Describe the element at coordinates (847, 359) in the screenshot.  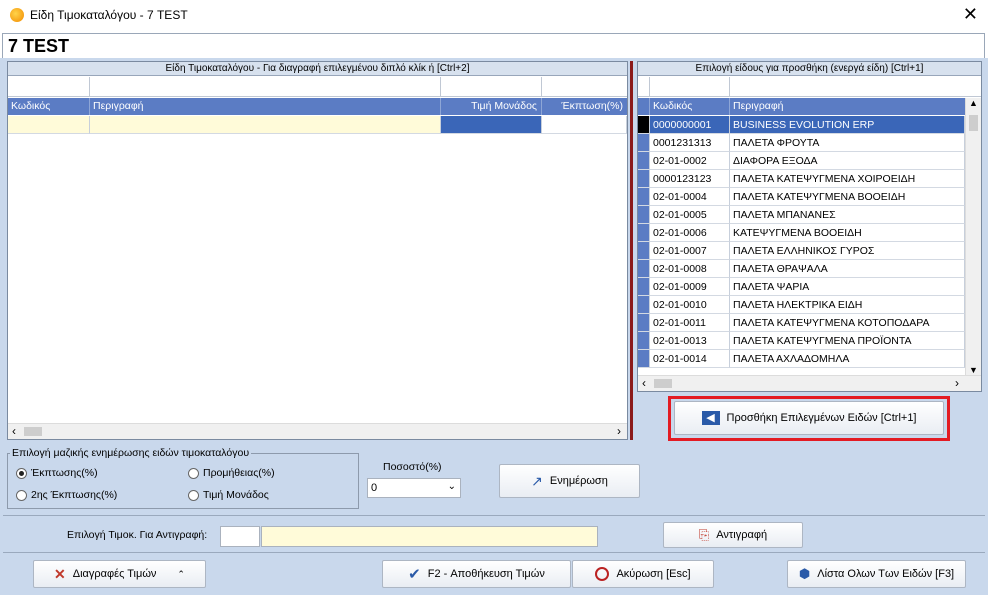
I see `item-description-cell: ΠΑΛΕΤΑ ΑΧΛΑΔΟΜΗΛΑ` at that location.